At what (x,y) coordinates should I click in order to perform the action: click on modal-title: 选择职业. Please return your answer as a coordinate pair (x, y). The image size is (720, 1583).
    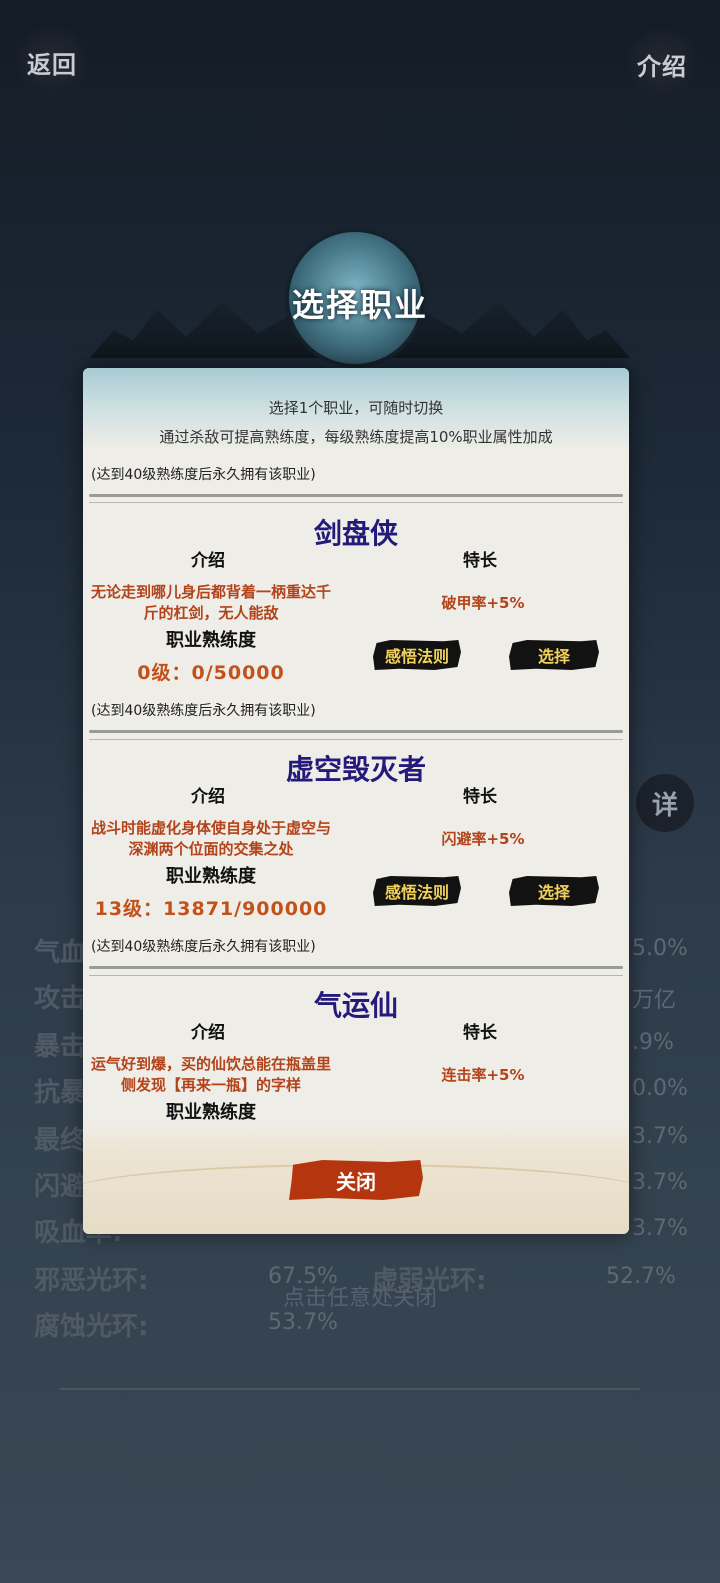
    Looking at the image, I should click on (359, 305).